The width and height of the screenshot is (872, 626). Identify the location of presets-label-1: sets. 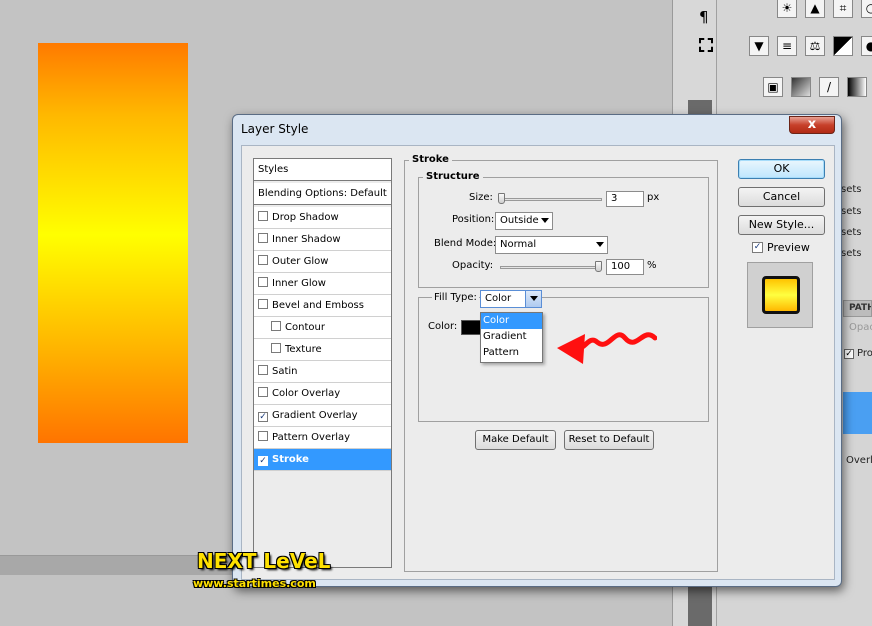
(851, 189).